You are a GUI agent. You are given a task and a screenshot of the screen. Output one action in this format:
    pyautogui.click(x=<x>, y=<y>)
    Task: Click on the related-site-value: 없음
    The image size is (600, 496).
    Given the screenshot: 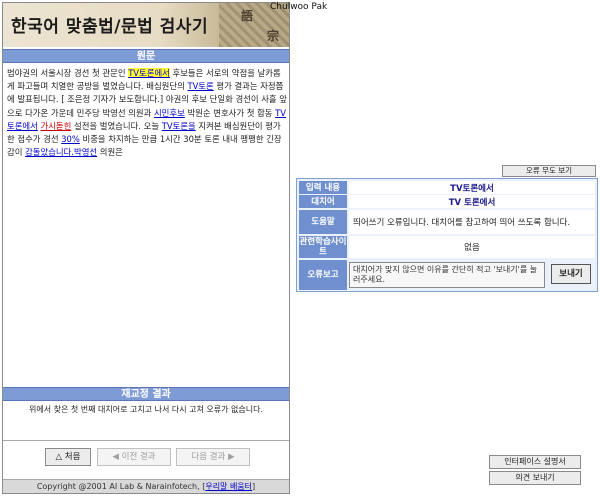 What is the action you would take?
    pyautogui.click(x=472, y=247)
    